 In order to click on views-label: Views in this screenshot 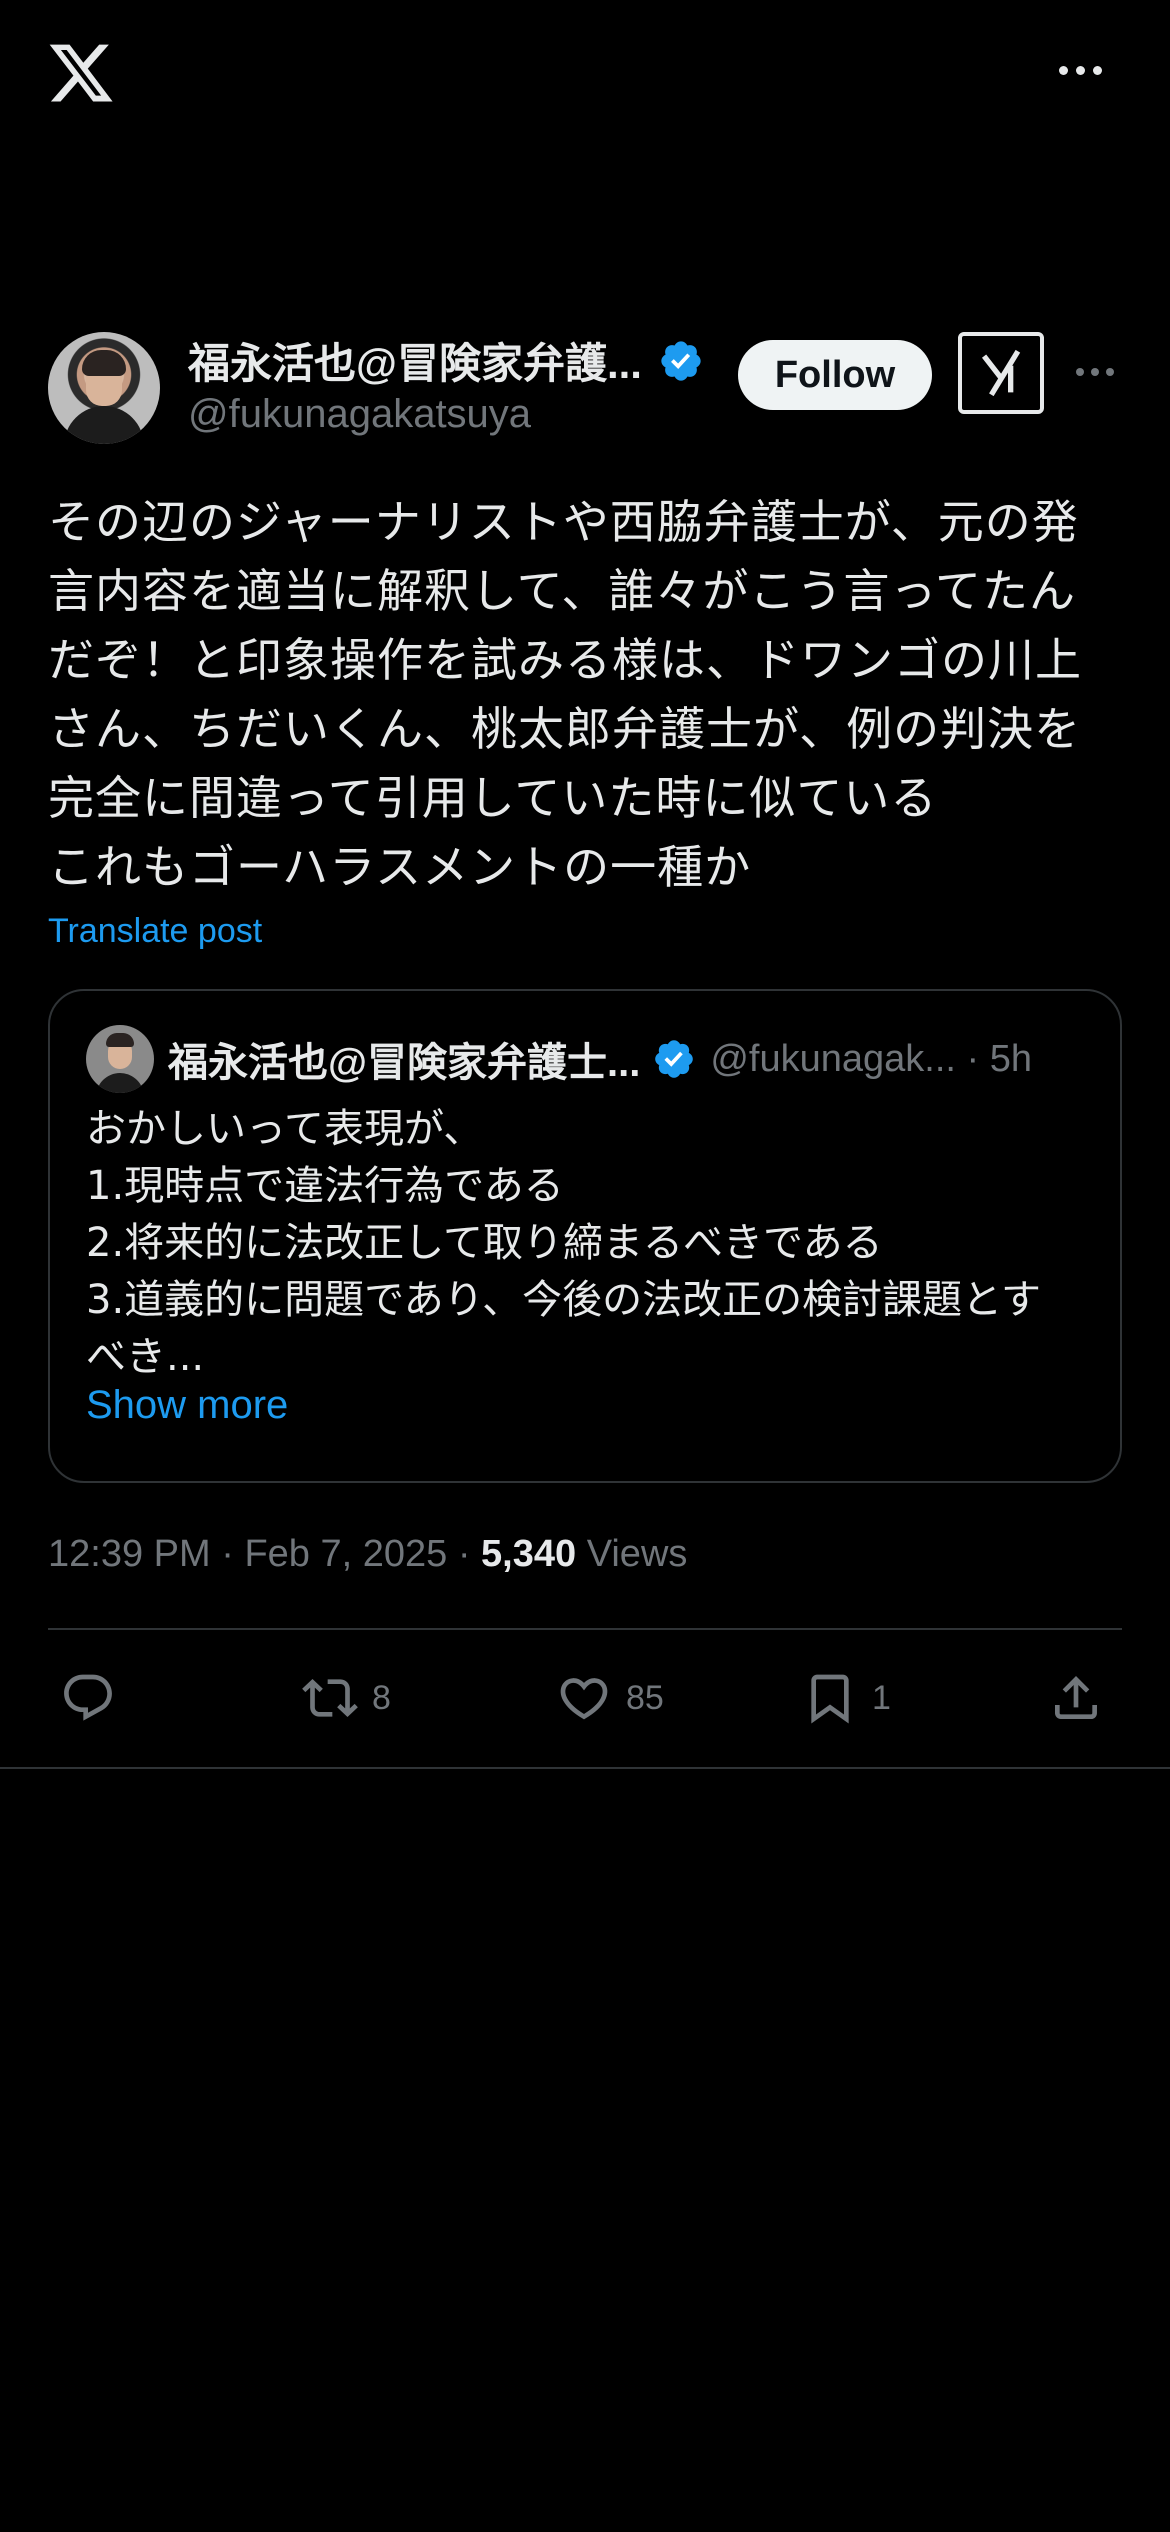, I will do `click(637, 1554)`.